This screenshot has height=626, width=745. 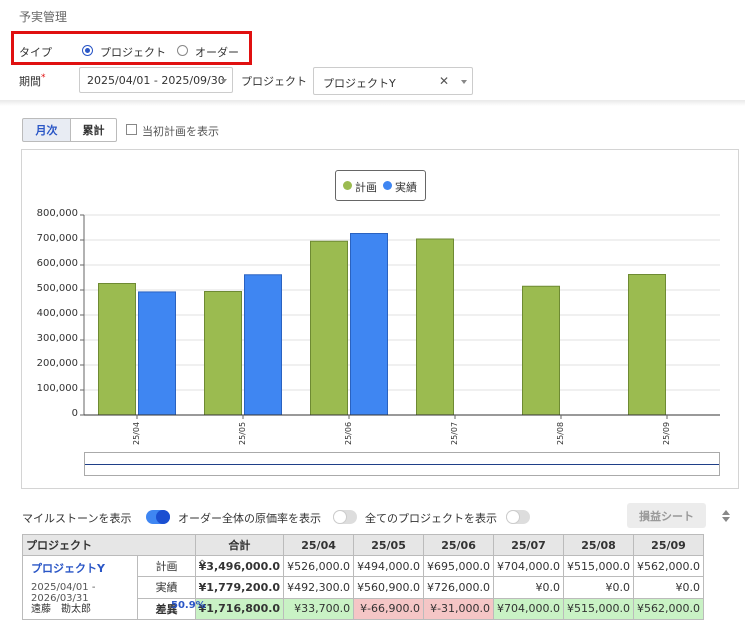 I want to click on x-tick-label: 25/04, so click(x=136, y=433).